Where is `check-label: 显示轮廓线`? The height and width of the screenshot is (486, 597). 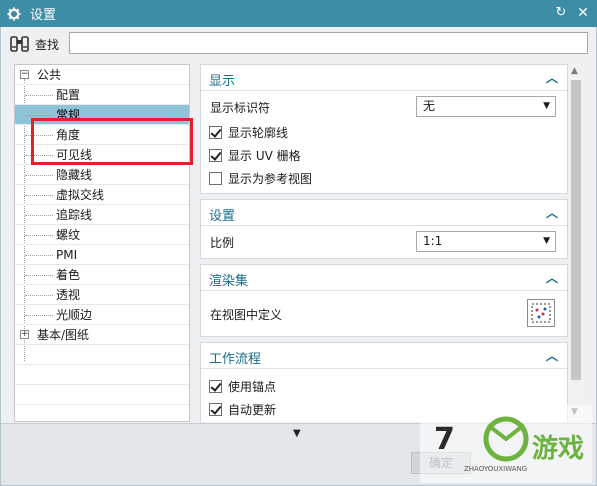 check-label: 显示轮廓线 is located at coordinates (258, 132).